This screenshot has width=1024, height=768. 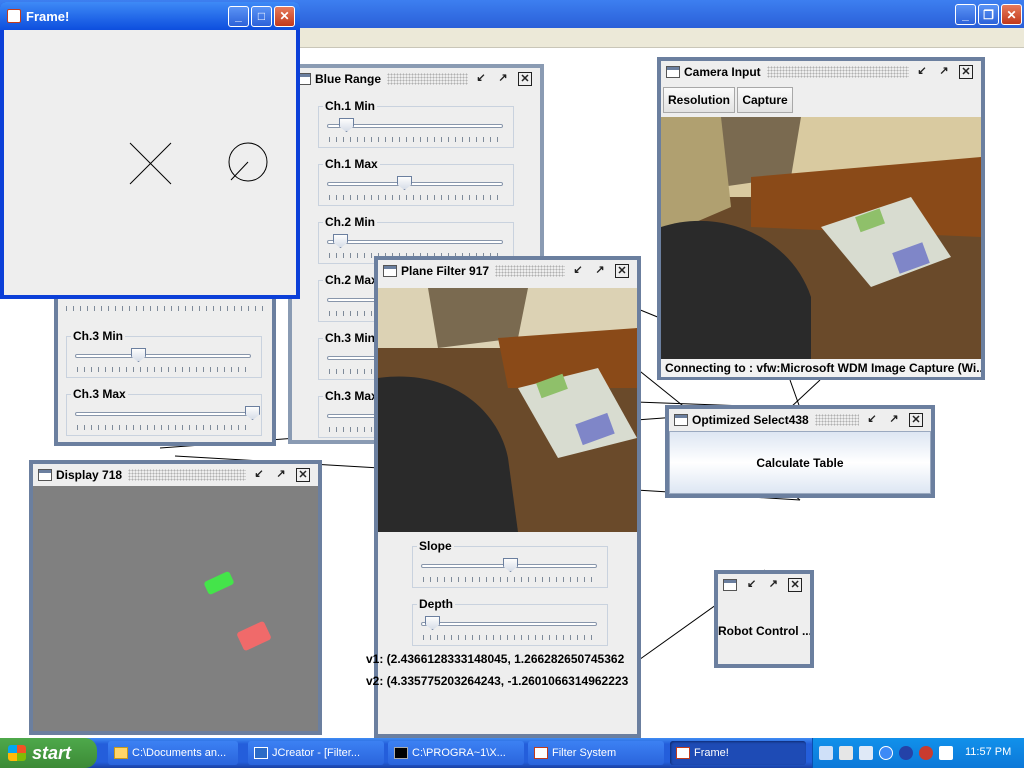 What do you see at coordinates (722, 72) in the screenshot?
I see `window-title: Camera Input` at bounding box center [722, 72].